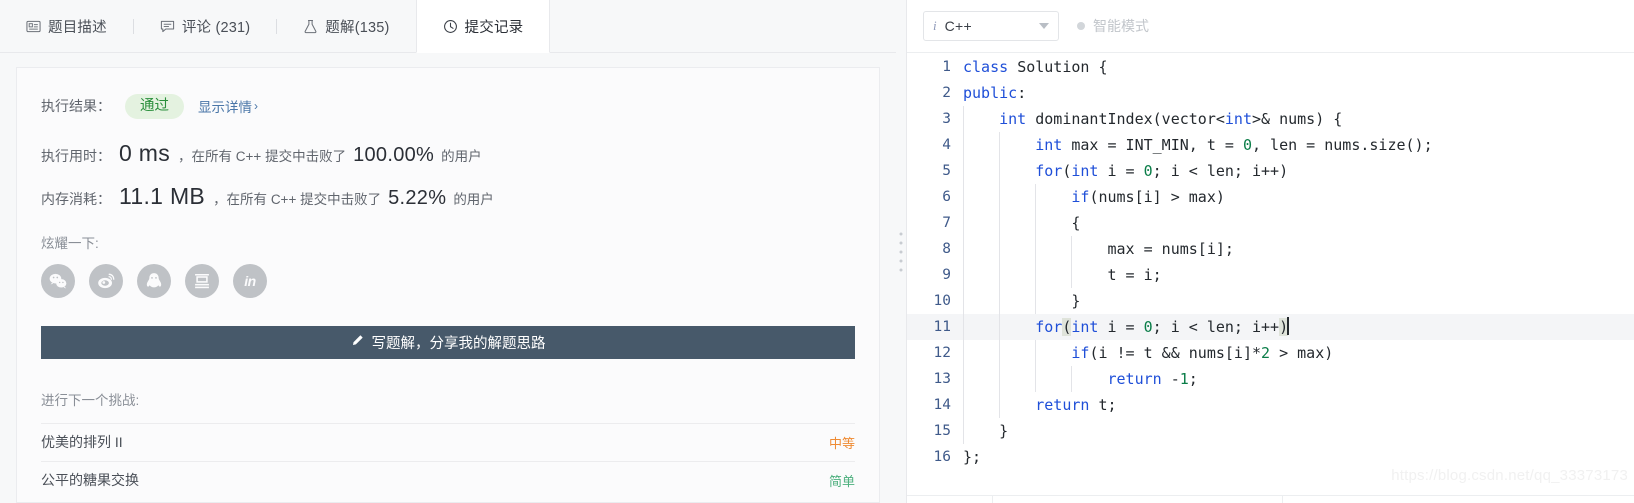 The image size is (1634, 503). Describe the element at coordinates (77, 27) in the screenshot. I see `tab-description-label: 题目描述` at that location.